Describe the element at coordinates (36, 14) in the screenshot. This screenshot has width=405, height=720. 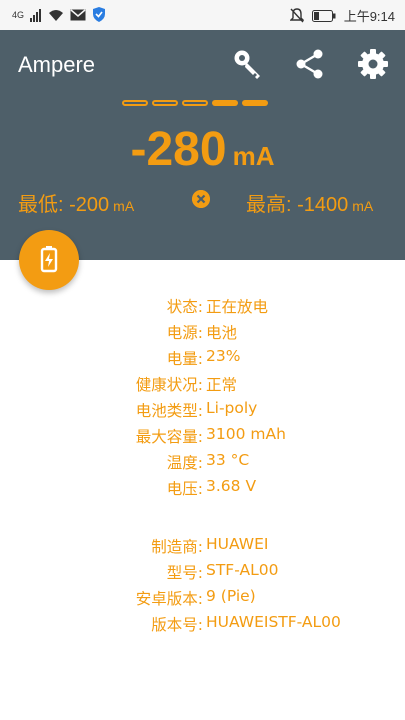
I see `signal-icon` at that location.